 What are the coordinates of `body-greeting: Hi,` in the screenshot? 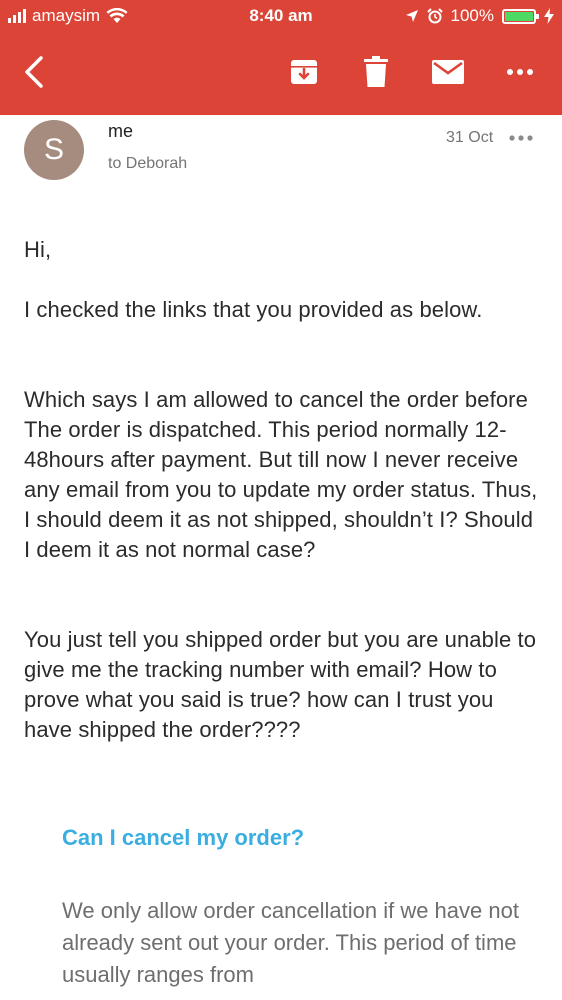 It's located at (38, 249).